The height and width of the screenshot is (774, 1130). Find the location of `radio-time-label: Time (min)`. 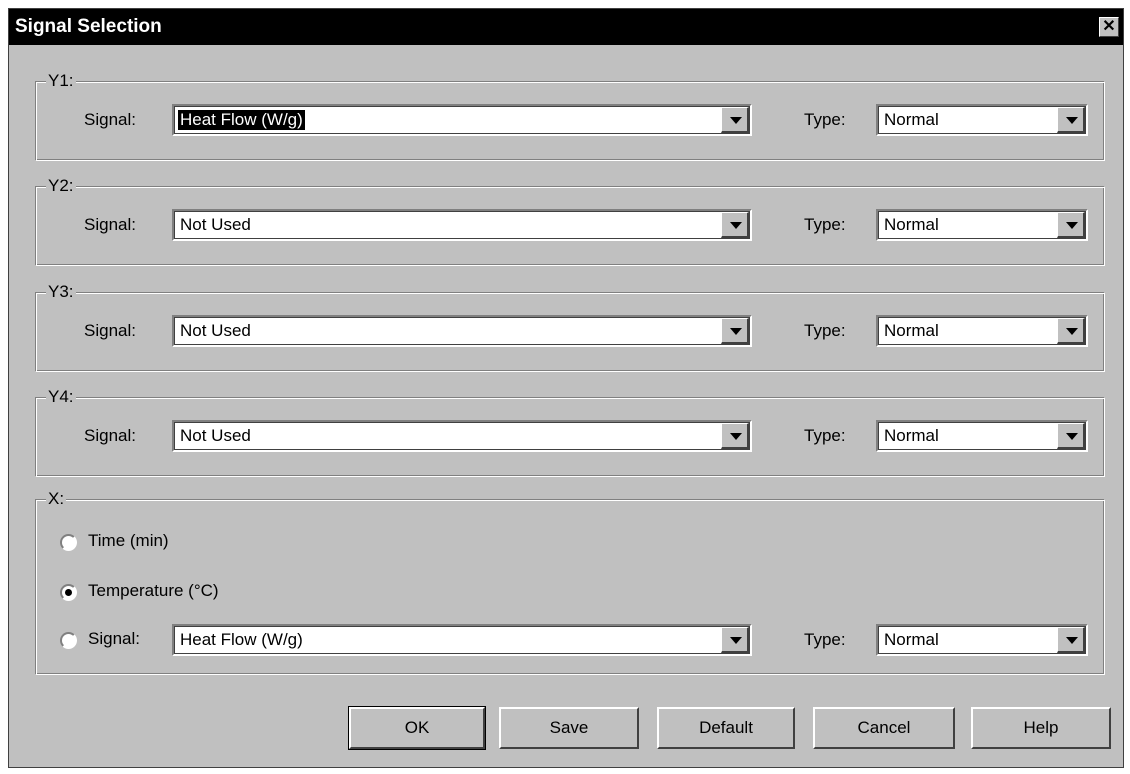

radio-time-label: Time (min) is located at coordinates (128, 541).